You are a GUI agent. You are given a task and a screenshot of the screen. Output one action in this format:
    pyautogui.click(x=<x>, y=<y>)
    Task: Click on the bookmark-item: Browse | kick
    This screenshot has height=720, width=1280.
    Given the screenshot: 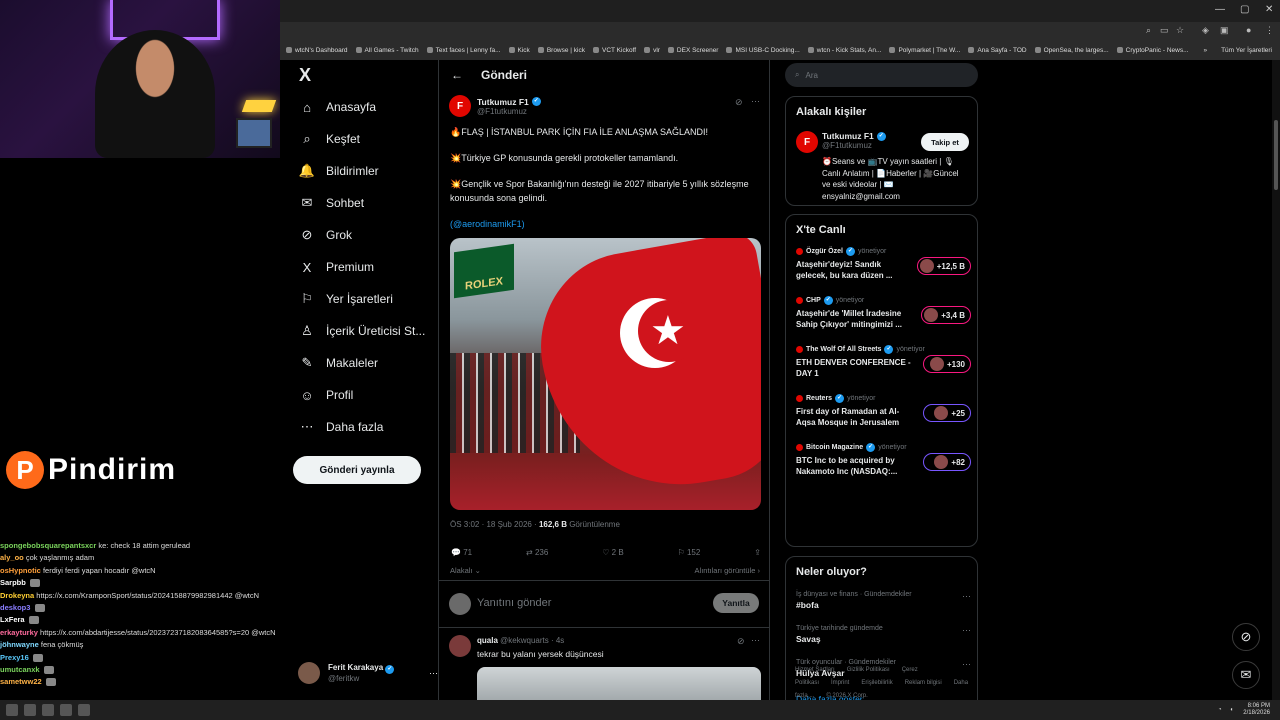 What is the action you would take?
    pyautogui.click(x=561, y=50)
    